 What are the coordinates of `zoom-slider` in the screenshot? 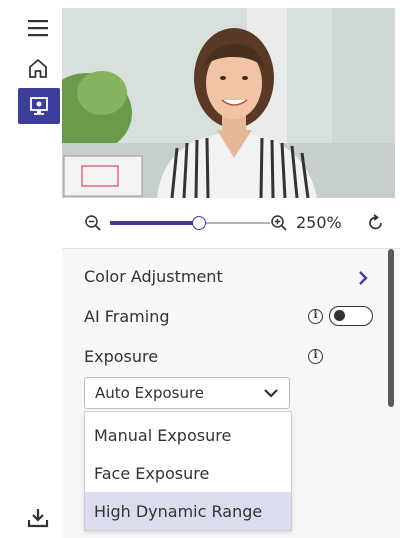 It's located at (190, 223).